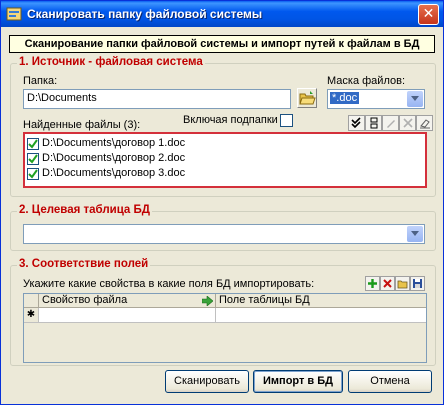 This screenshot has width=444, height=405. I want to click on scan-button: Сканировать, so click(207, 381).